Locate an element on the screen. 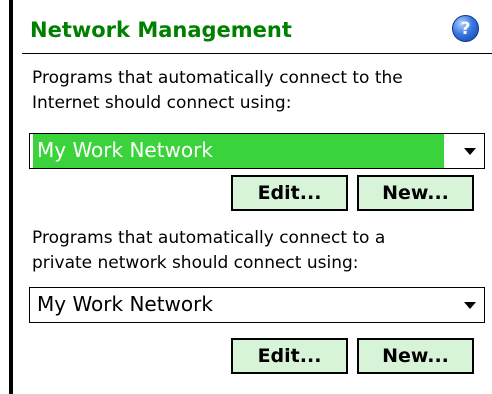  private-label-line1: Programs that automatically connect to a is located at coordinates (209, 238).